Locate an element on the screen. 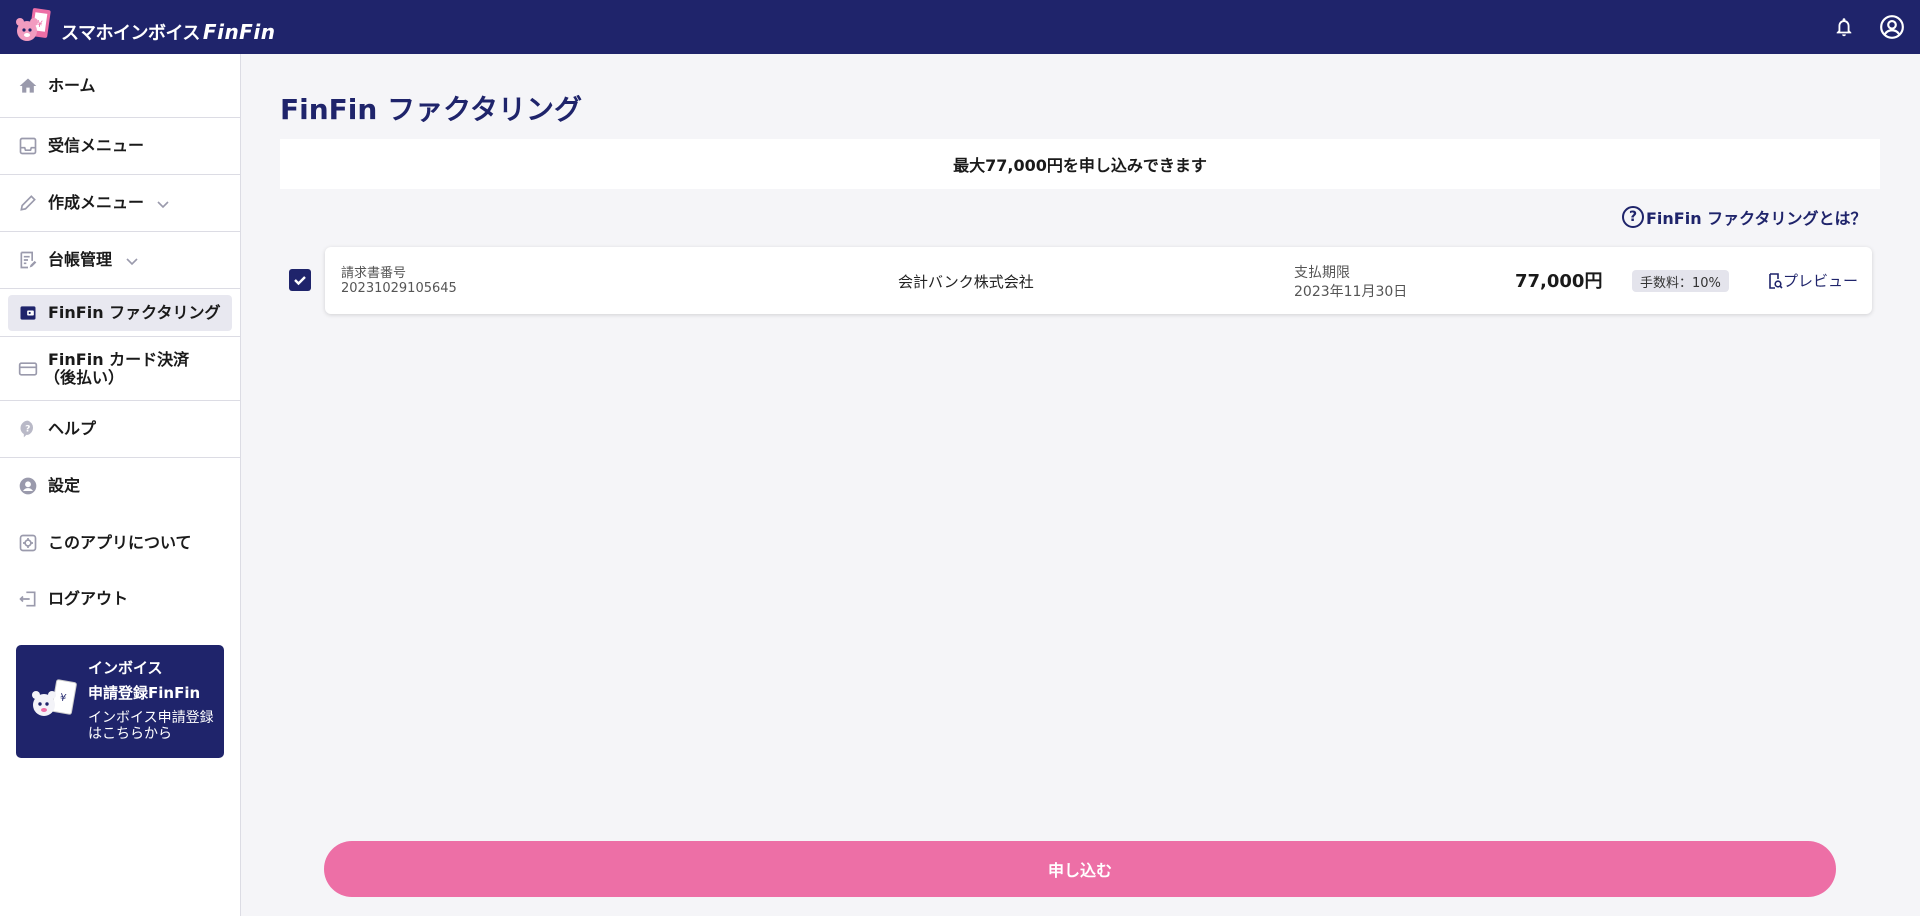  sidebar-item-label: FinFin ファクタリング is located at coordinates (134, 312).